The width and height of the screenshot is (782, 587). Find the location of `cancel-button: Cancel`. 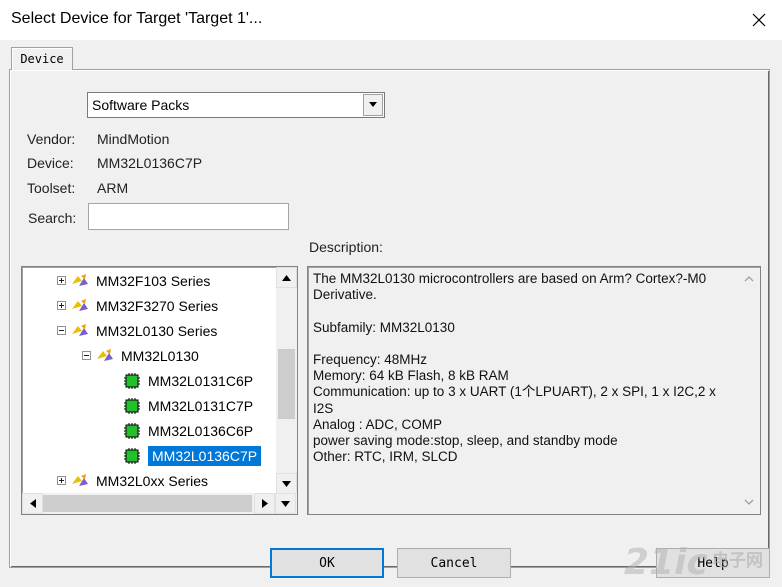

cancel-button: Cancel is located at coordinates (454, 563).